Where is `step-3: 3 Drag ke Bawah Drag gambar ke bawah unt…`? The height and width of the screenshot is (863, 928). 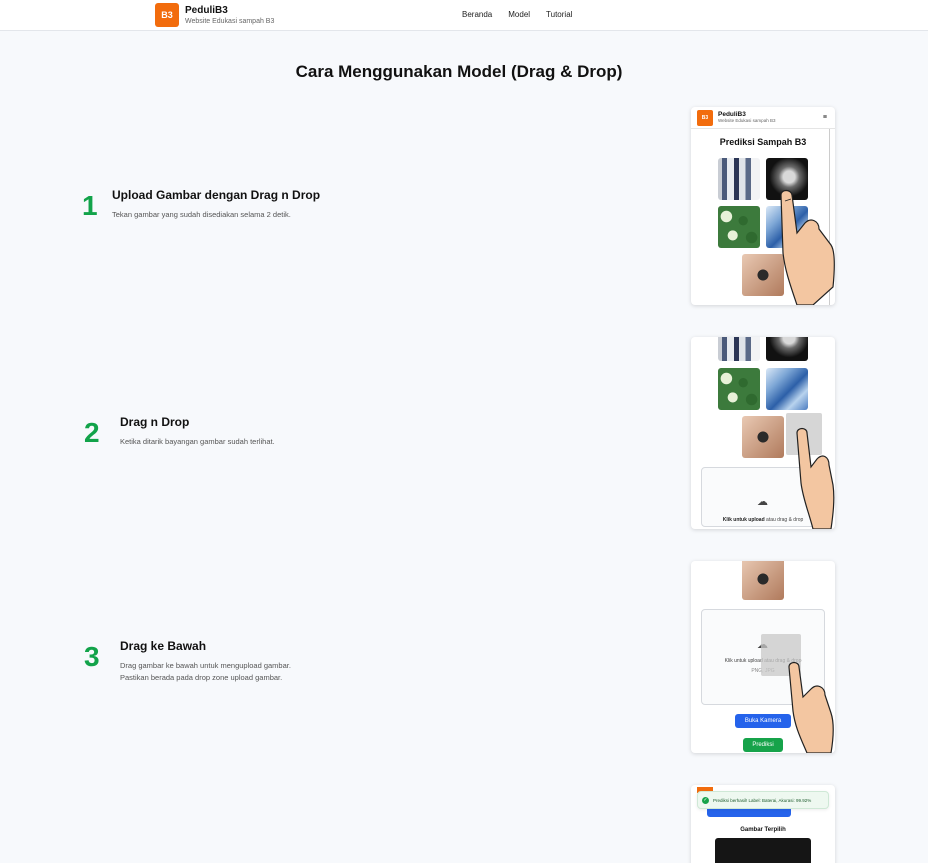
step-3: 3 Drag ke Bawah Drag gambar ke bawah unt… is located at coordinates (187, 661).